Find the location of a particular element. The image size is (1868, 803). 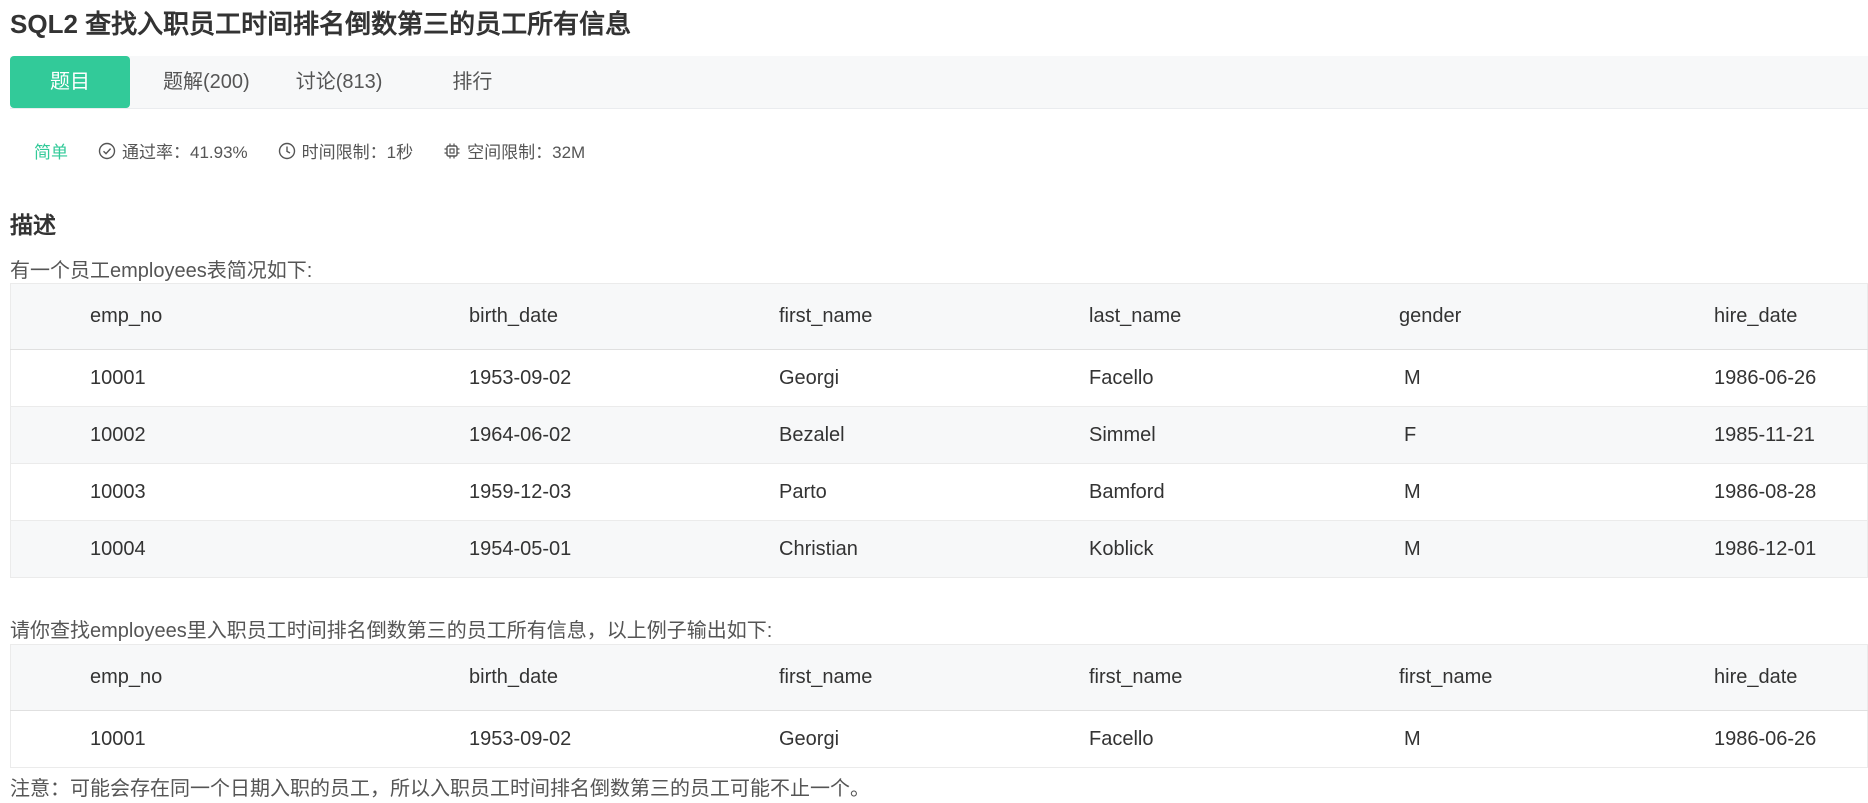

description-intro: 有一个员工employees表简况如下: is located at coordinates (161, 271).